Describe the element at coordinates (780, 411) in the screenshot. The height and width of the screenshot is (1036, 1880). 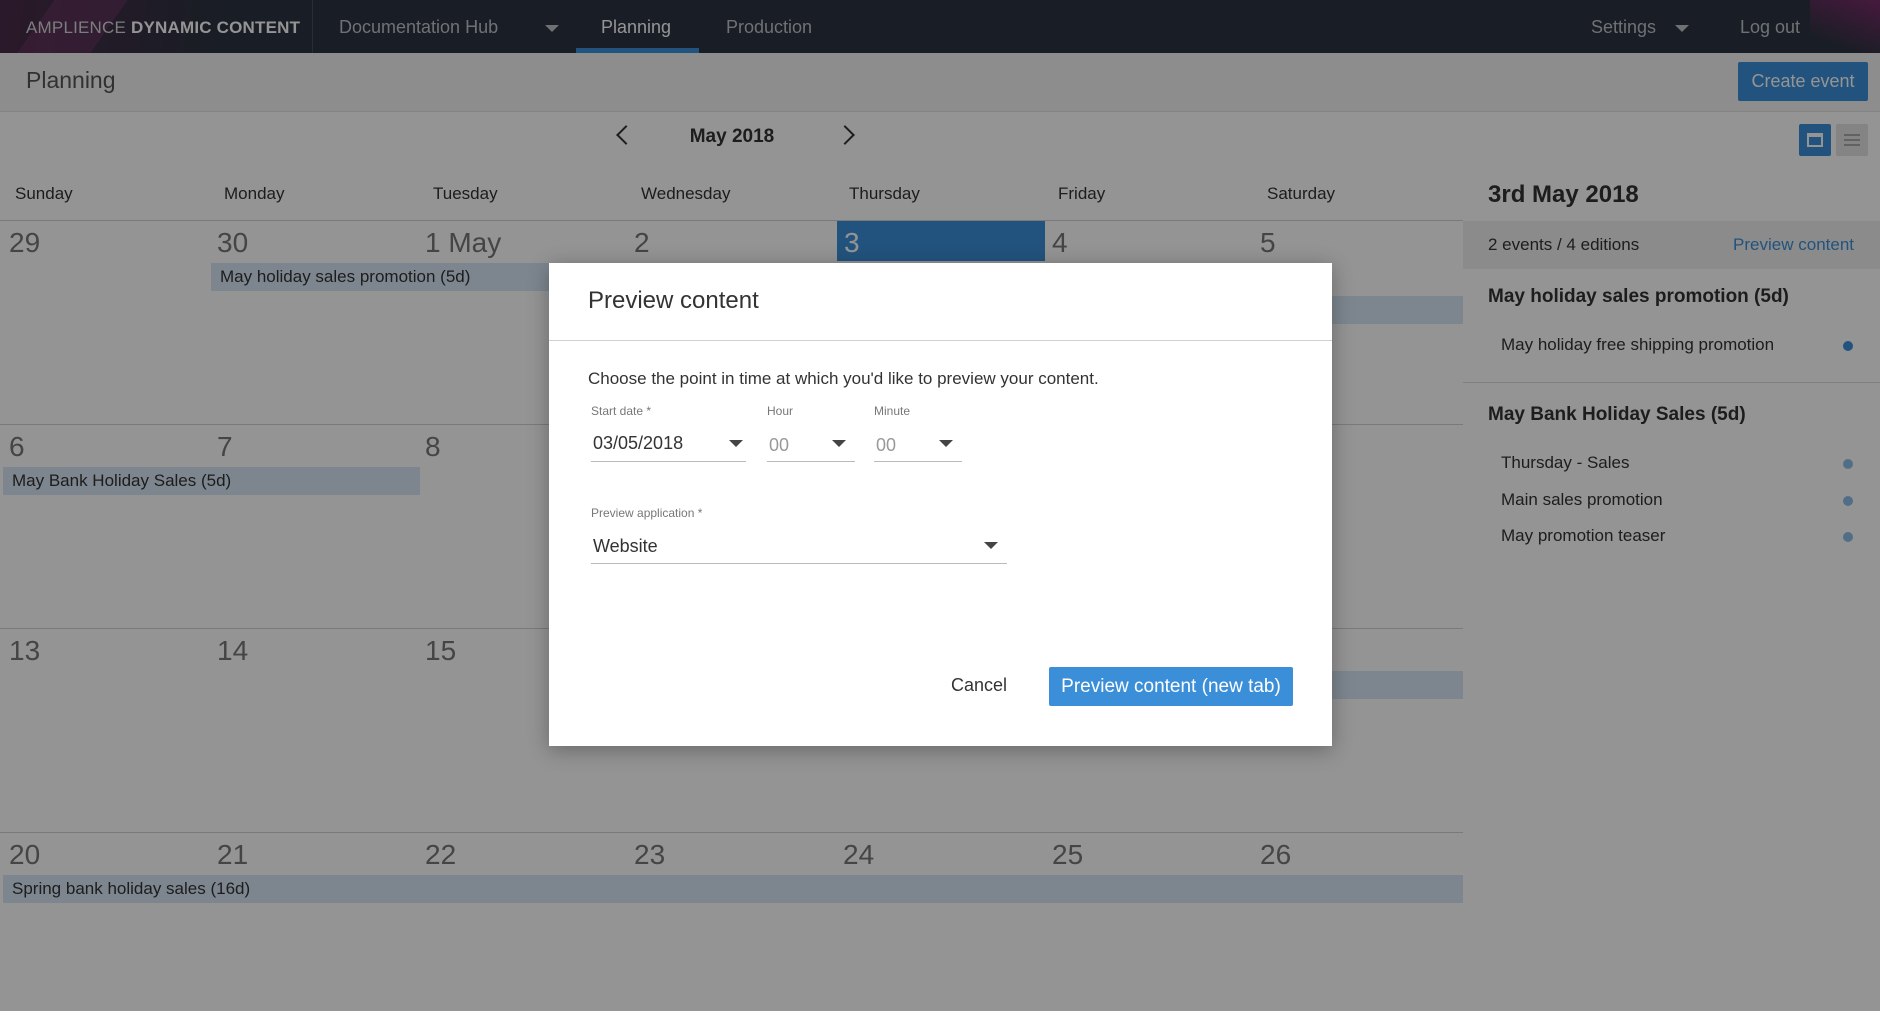
I see `hour-label: Hour` at that location.